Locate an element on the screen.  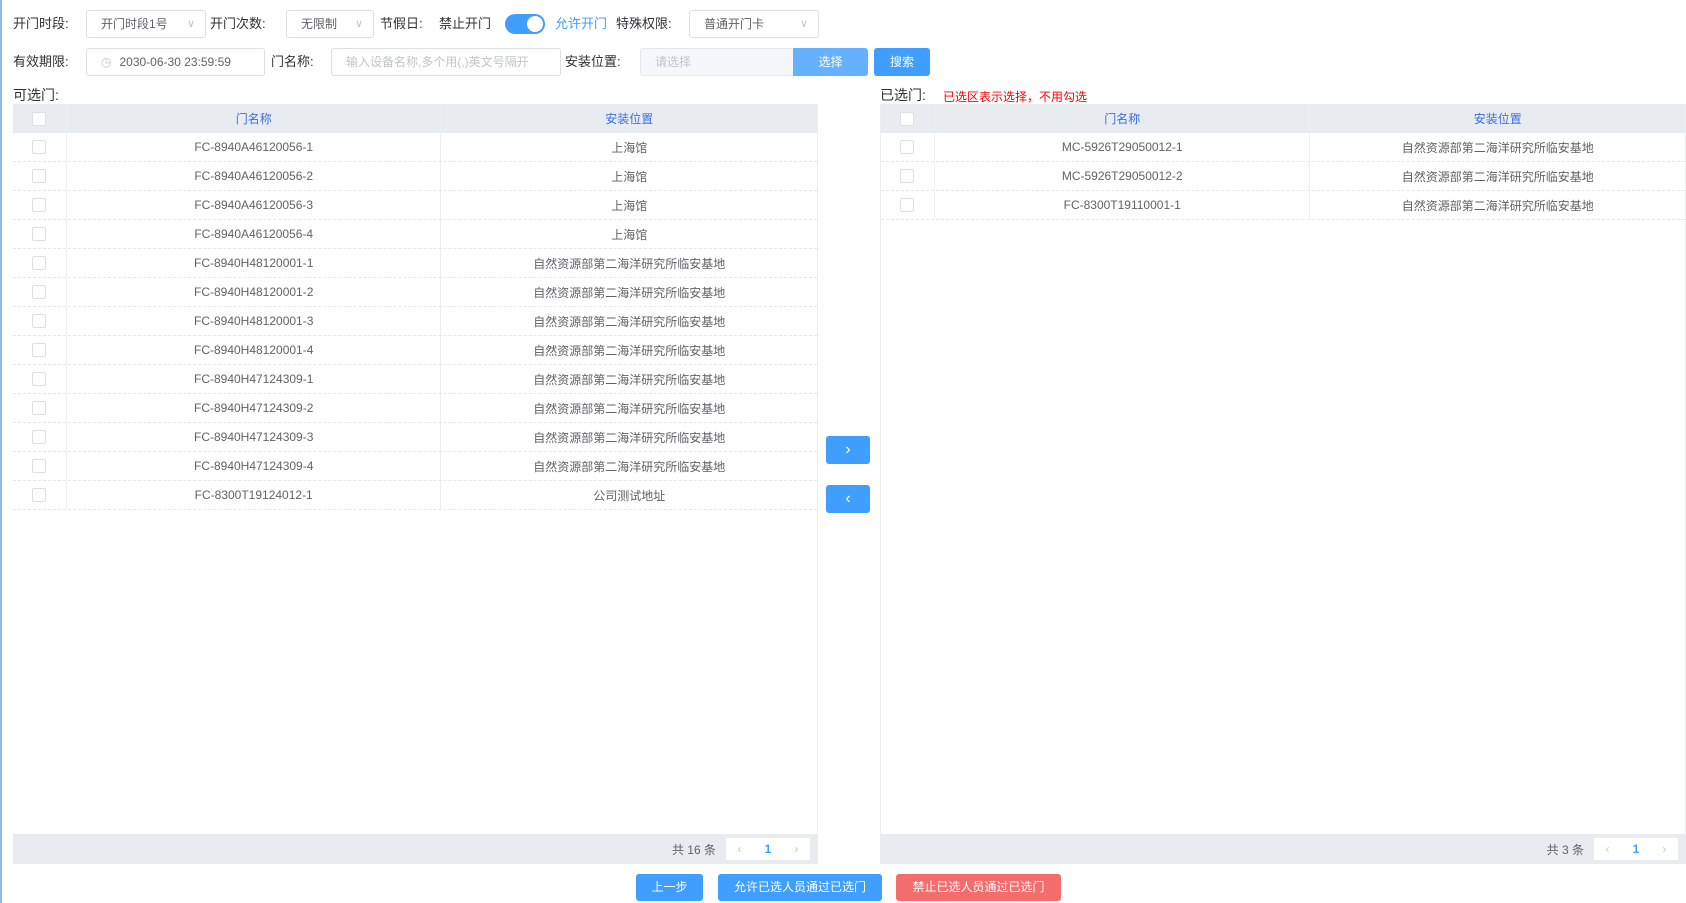
table-row: FC-8940A46120056-4 上海馆 is located at coordinates (415, 234).